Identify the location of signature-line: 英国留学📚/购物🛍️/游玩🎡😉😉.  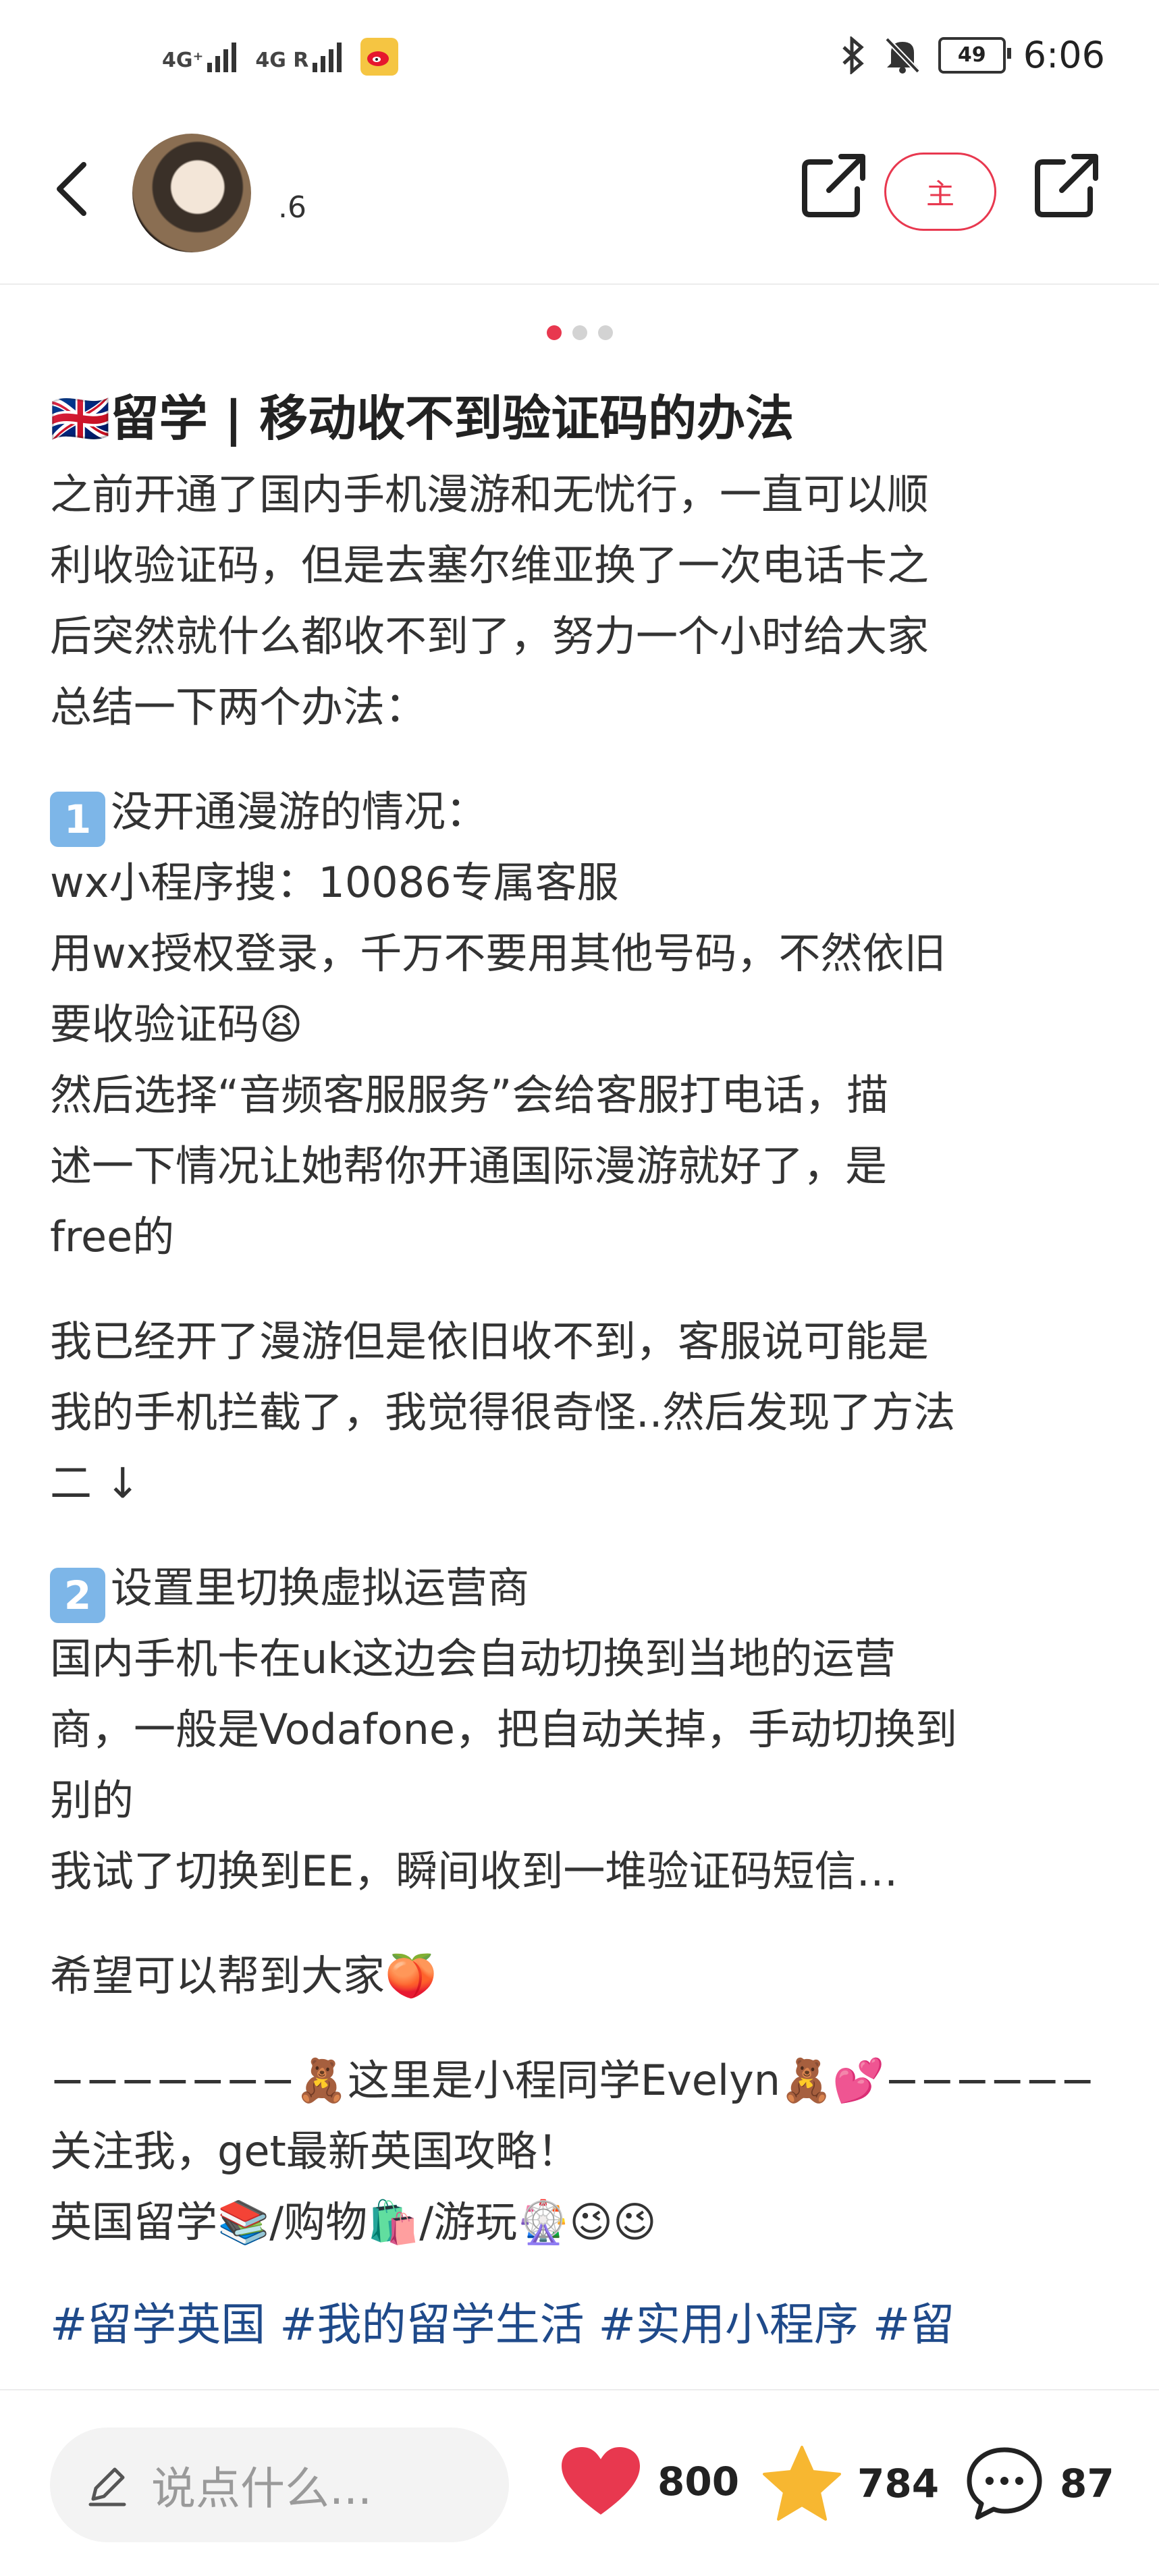
(353, 2222).